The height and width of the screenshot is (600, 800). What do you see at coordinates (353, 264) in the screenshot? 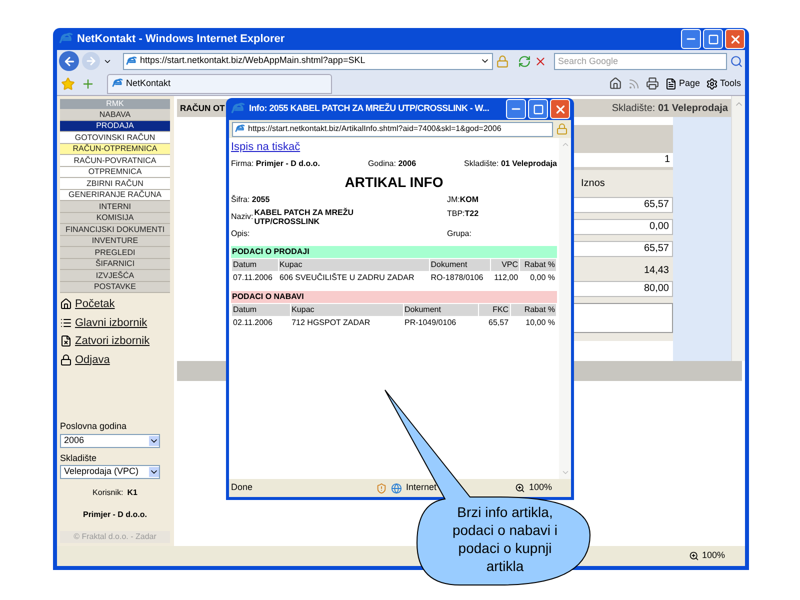
I see `column-header: Kupac` at bounding box center [353, 264].